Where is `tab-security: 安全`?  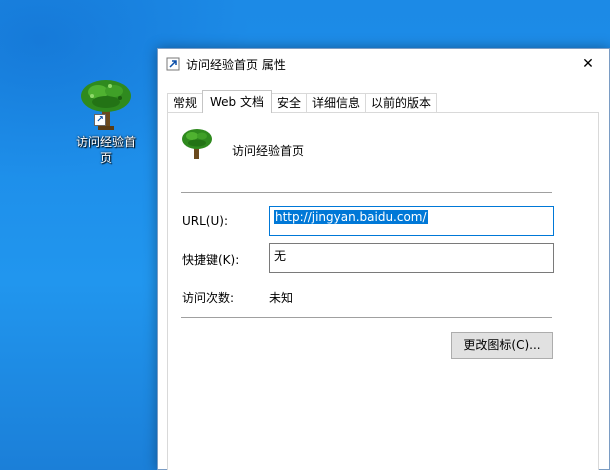 tab-security: 安全 is located at coordinates (289, 103).